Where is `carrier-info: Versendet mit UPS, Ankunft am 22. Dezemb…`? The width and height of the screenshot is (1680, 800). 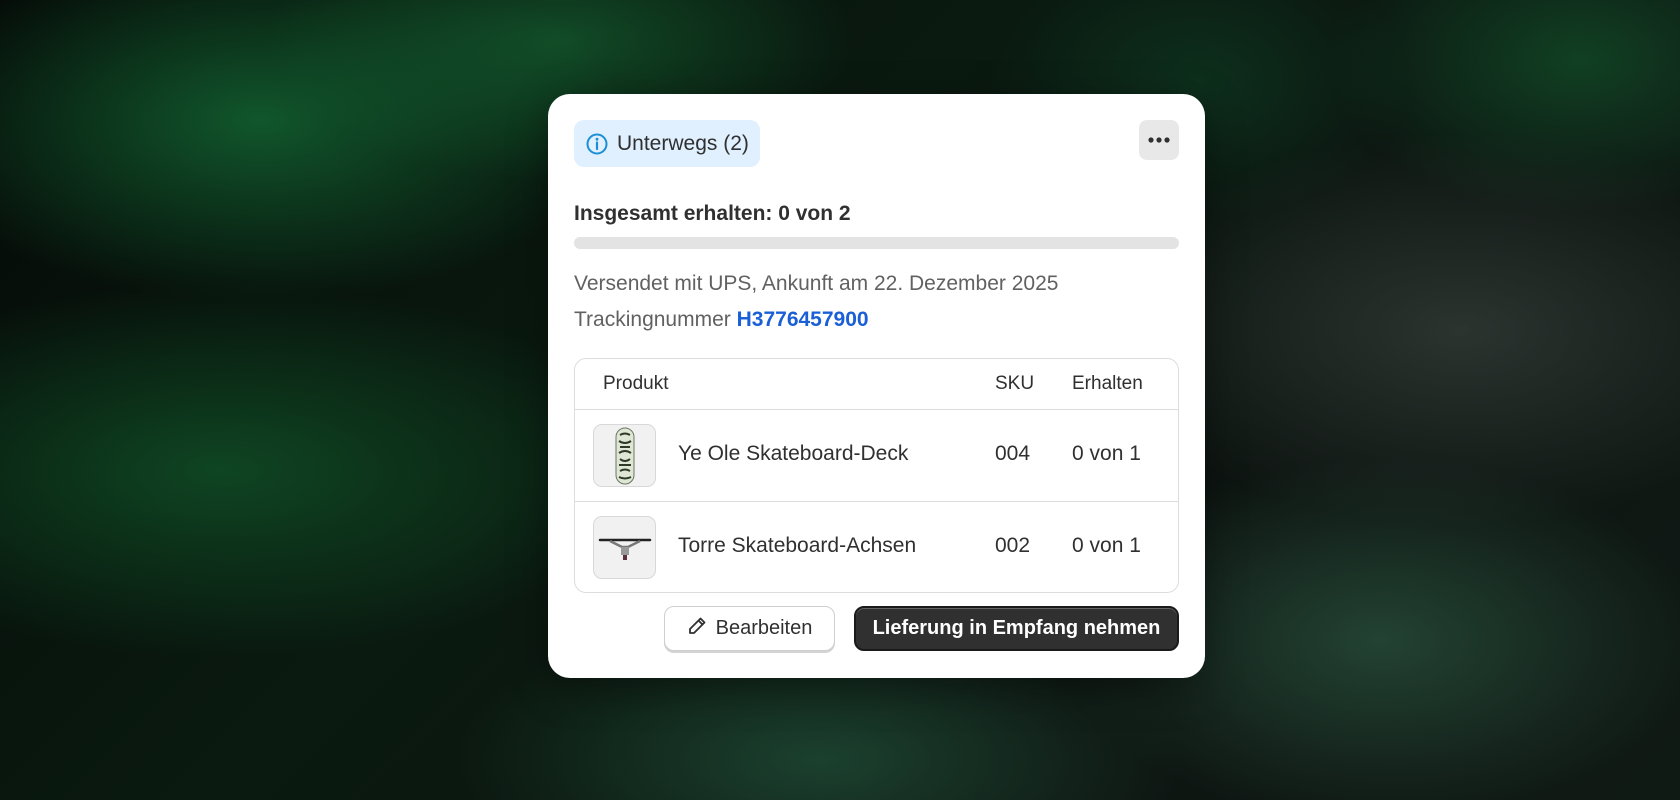
carrier-info: Versendet mit UPS, Ankunft am 22. Dezemb… is located at coordinates (816, 283).